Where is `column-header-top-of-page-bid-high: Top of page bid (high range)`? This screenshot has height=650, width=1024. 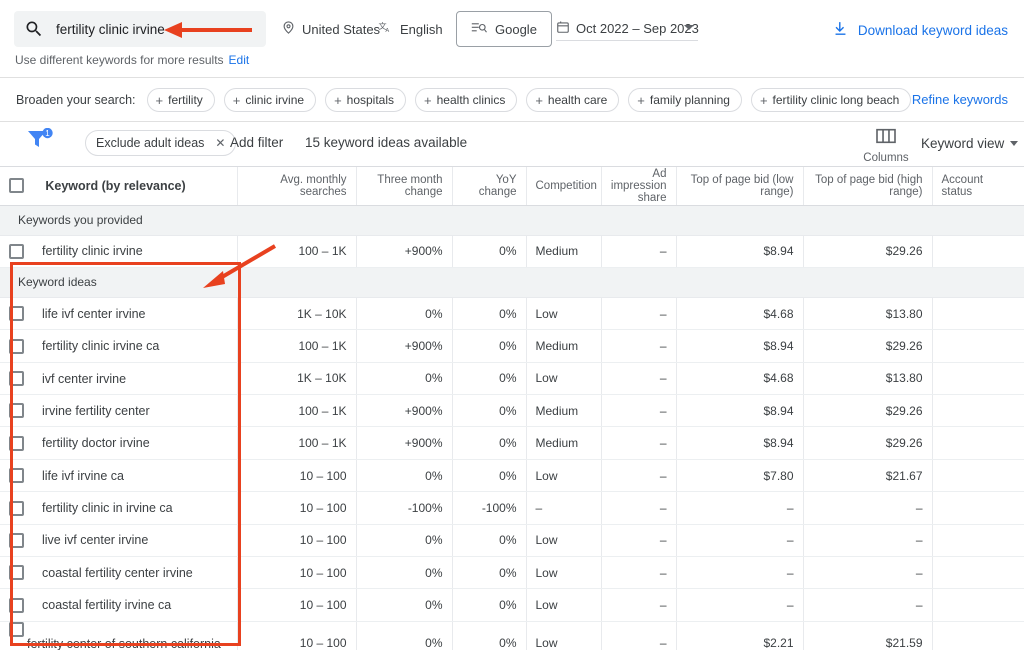 column-header-top-of-page-bid-high: Top of page bid (high range) is located at coordinates (868, 186).